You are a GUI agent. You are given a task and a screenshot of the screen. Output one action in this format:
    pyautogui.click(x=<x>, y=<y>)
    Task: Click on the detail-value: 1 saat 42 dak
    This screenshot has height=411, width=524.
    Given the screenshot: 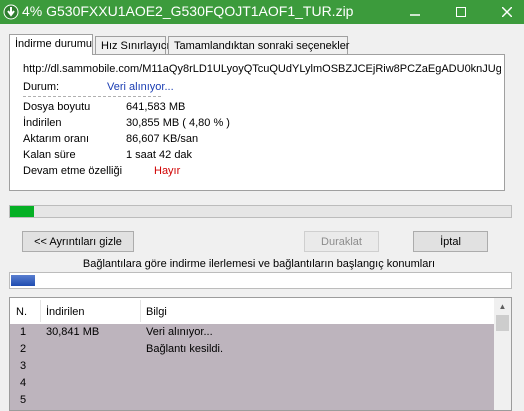 What is the action you would take?
    pyautogui.click(x=159, y=155)
    